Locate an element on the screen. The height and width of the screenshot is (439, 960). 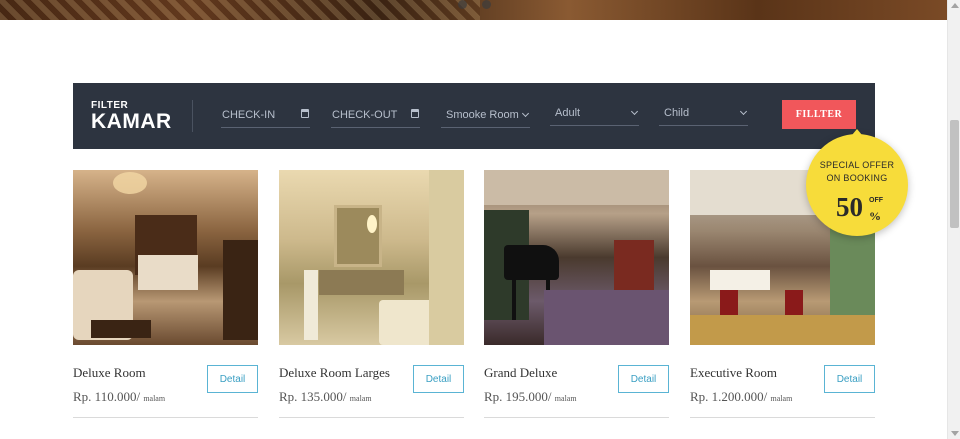
child-select: Child is located at coordinates (703, 114).